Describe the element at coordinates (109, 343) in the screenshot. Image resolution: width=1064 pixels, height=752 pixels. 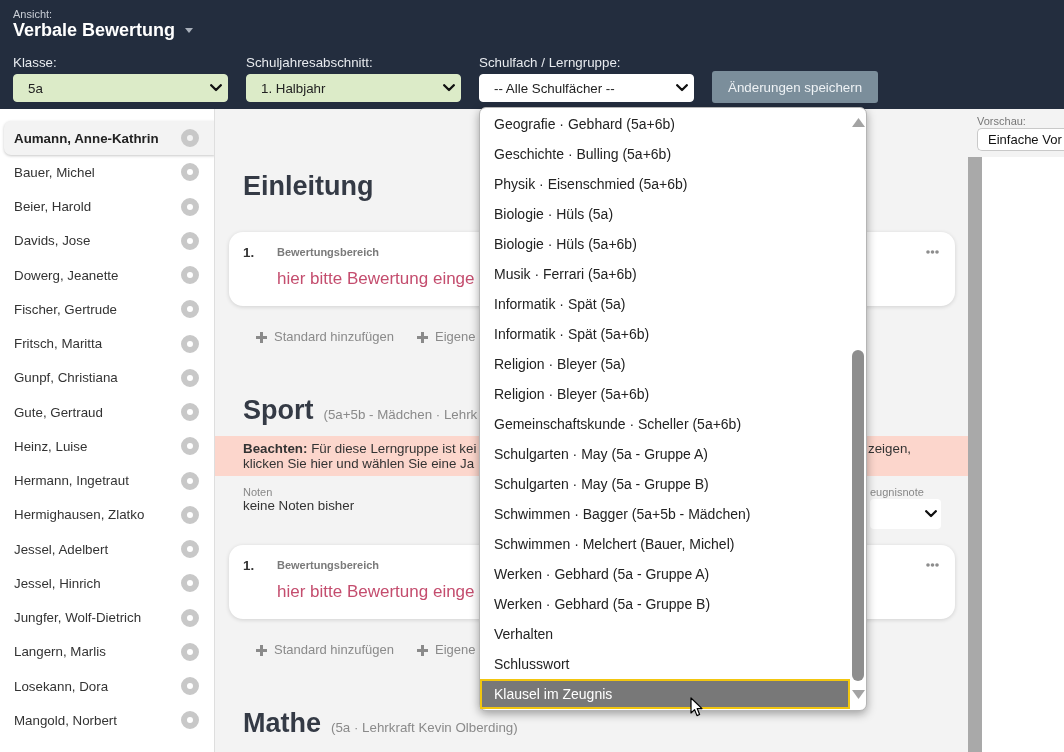
I see `student-item: Fritsch, Maritta` at that location.